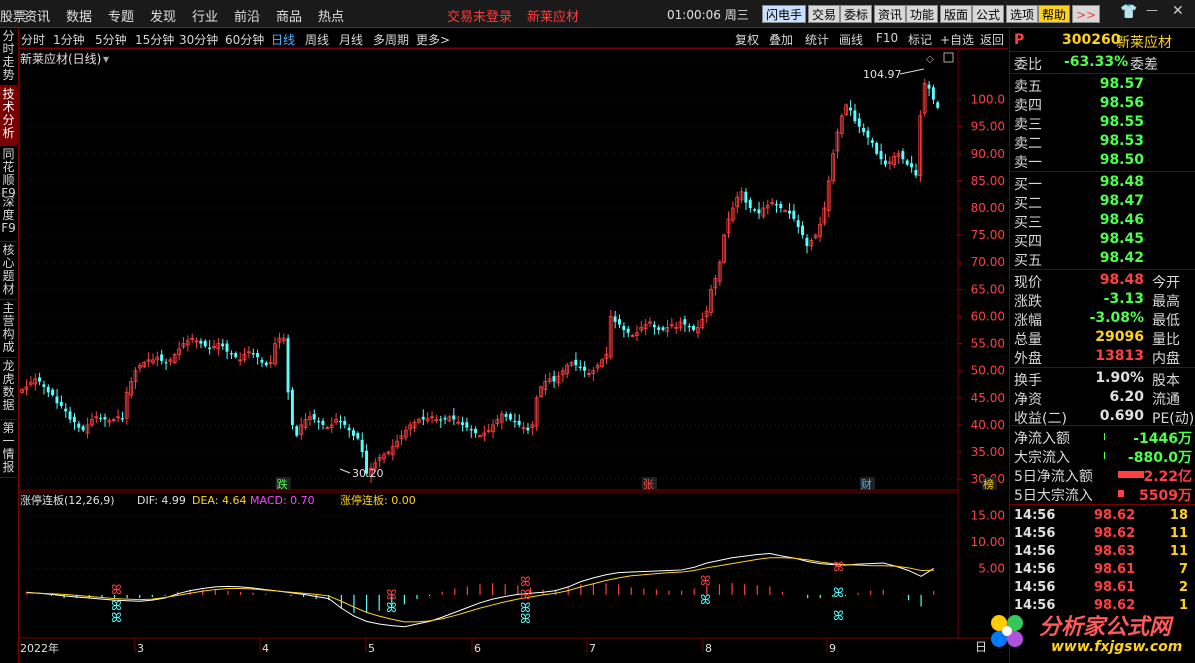 The height and width of the screenshot is (663, 1195). What do you see at coordinates (988, 181) in the screenshot?
I see `price-axis-label: 85.00` at bounding box center [988, 181].